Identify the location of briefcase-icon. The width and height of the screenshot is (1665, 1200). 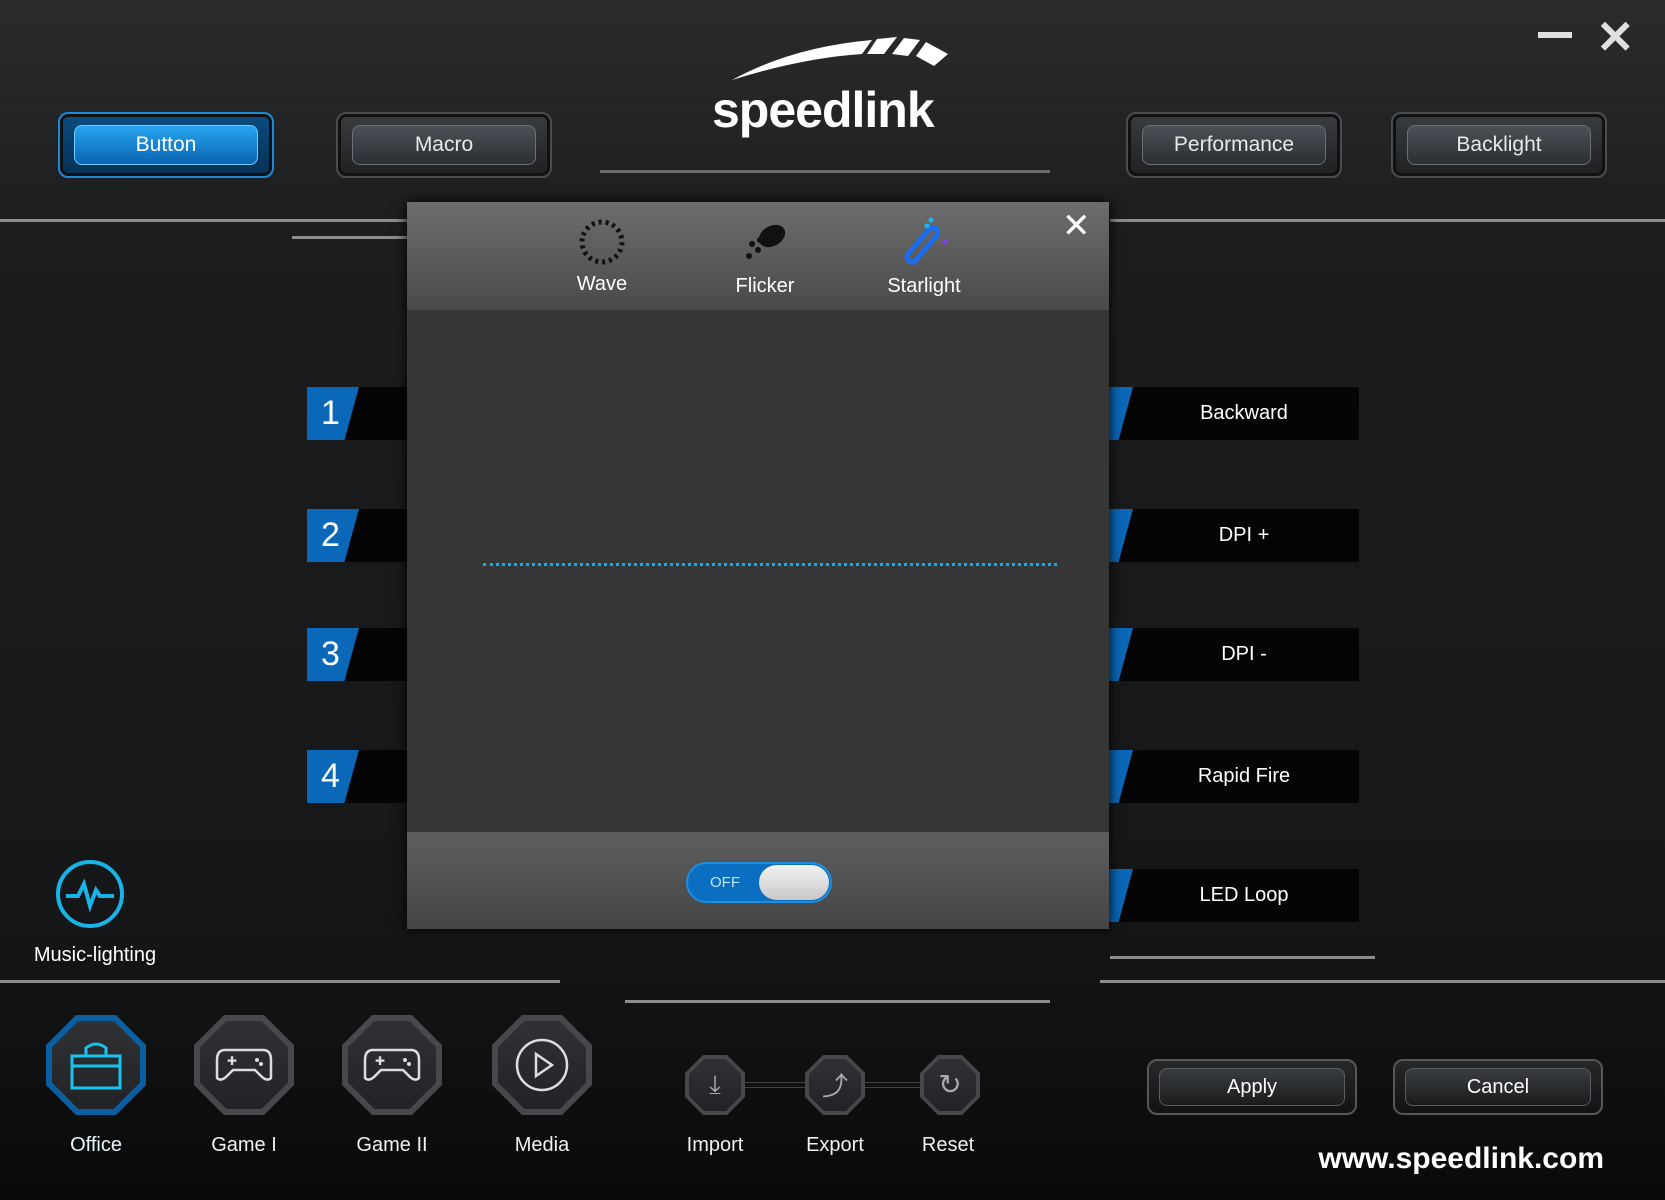
(96, 1066).